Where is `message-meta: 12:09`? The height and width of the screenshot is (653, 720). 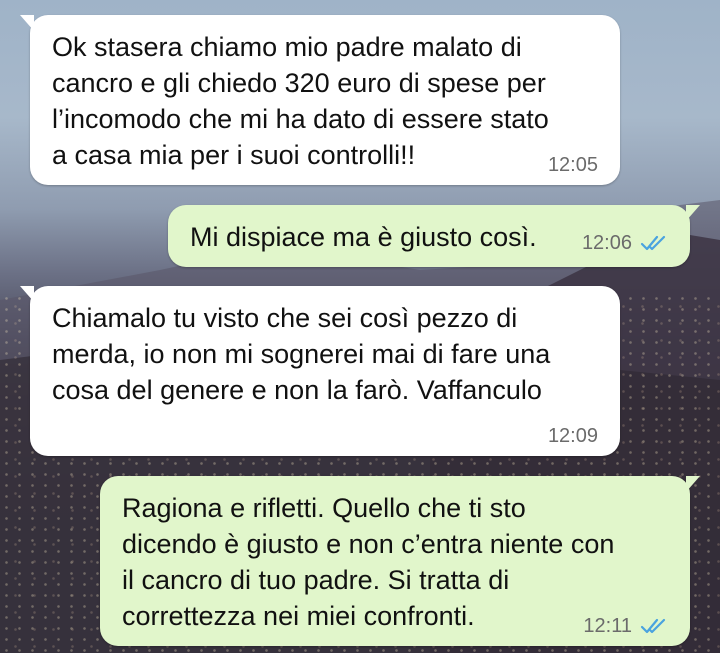
message-meta: 12:09 is located at coordinates (573, 436).